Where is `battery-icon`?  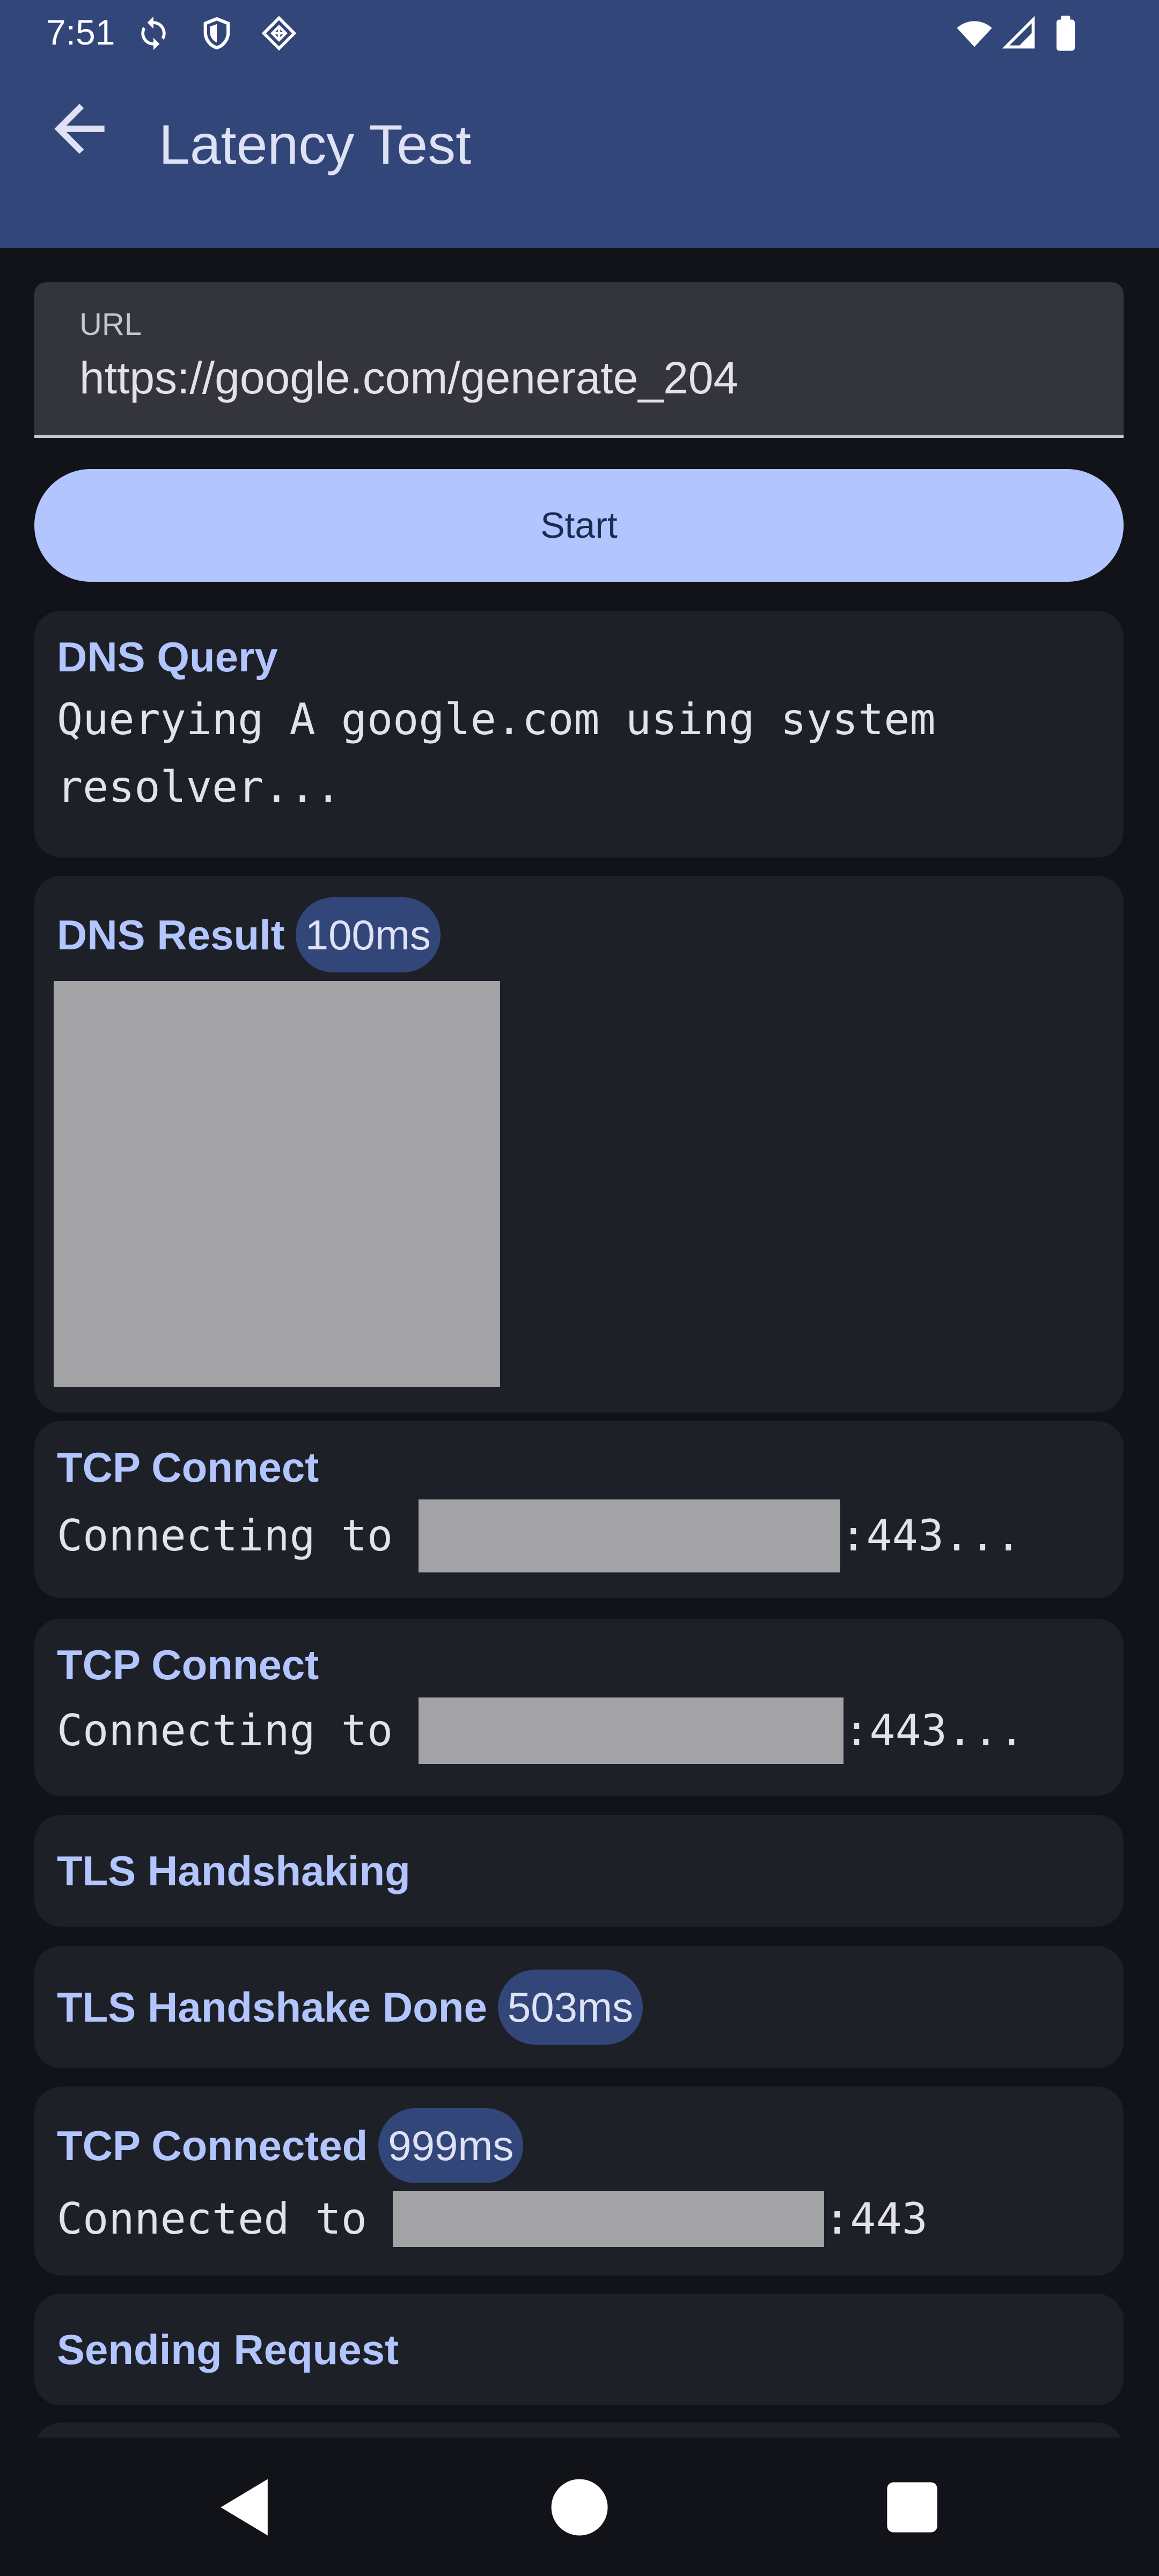
battery-icon is located at coordinates (1066, 33).